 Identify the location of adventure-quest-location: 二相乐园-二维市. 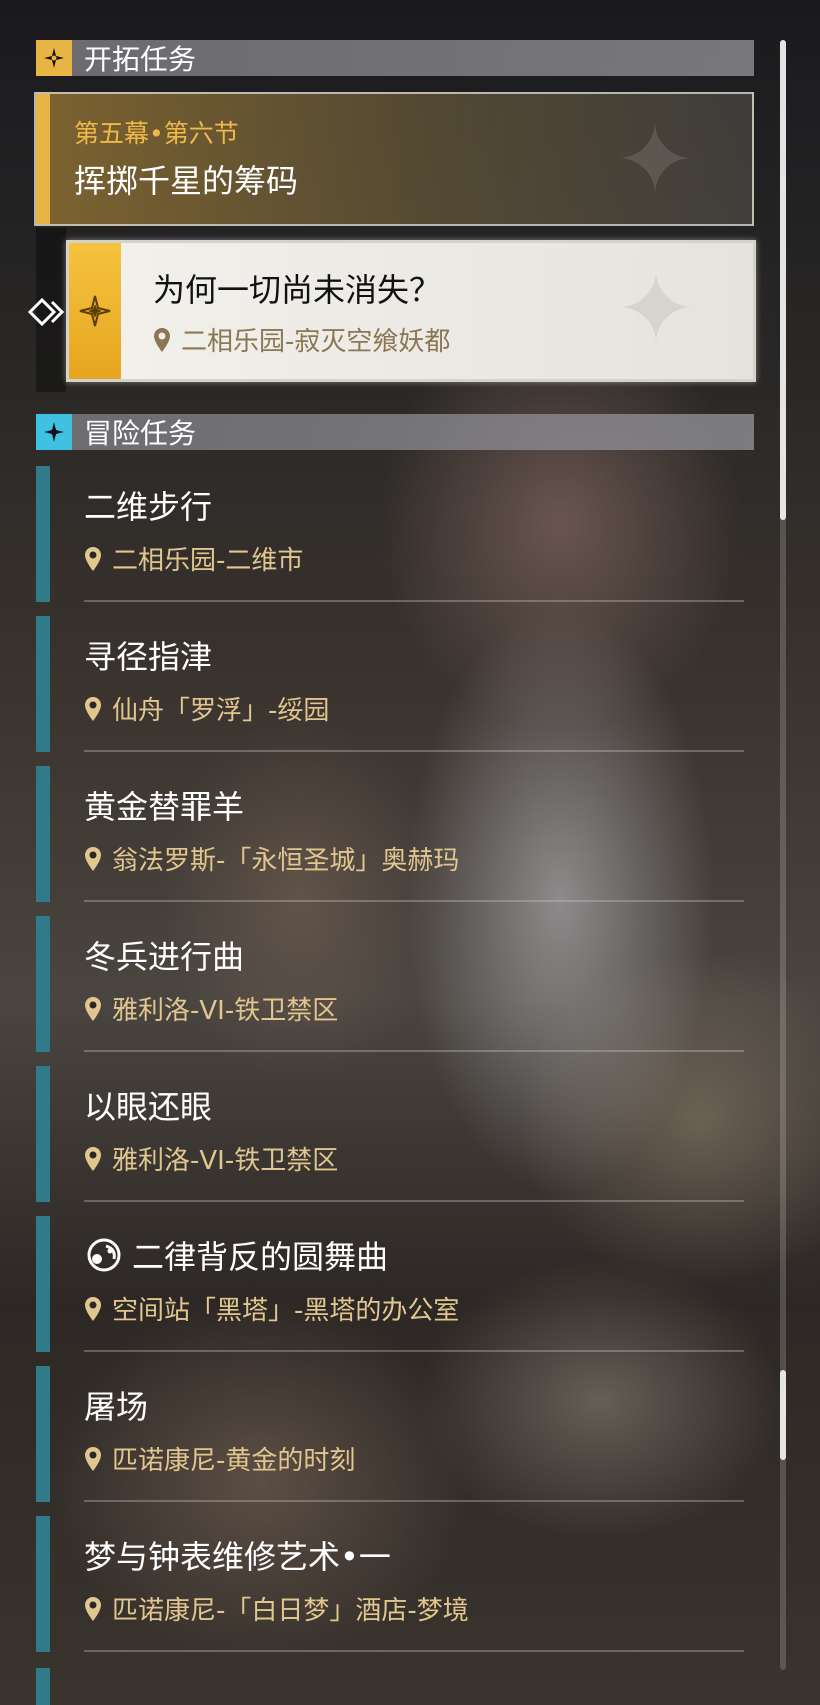
(193, 558).